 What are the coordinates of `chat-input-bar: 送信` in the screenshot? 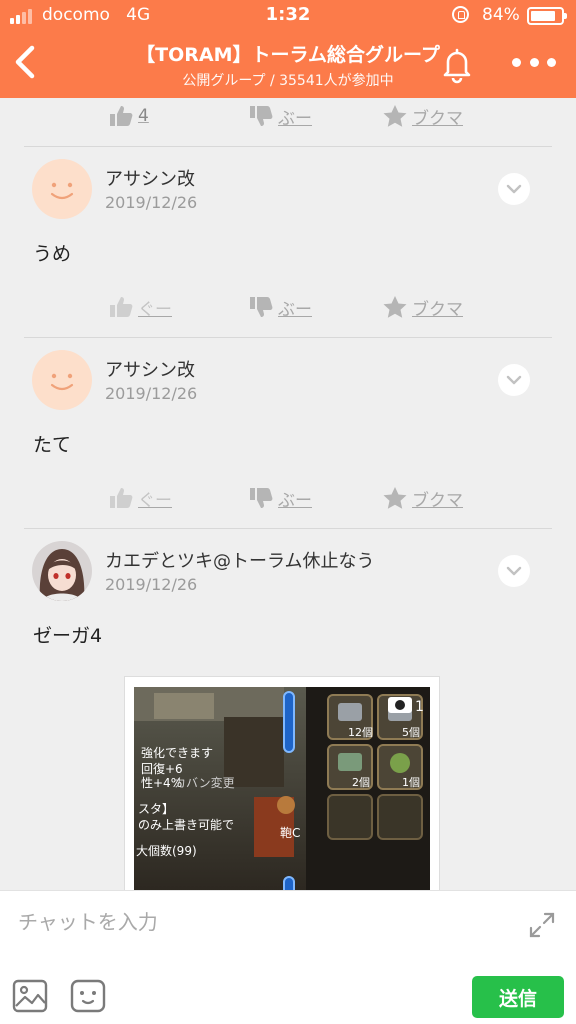 It's located at (288, 957).